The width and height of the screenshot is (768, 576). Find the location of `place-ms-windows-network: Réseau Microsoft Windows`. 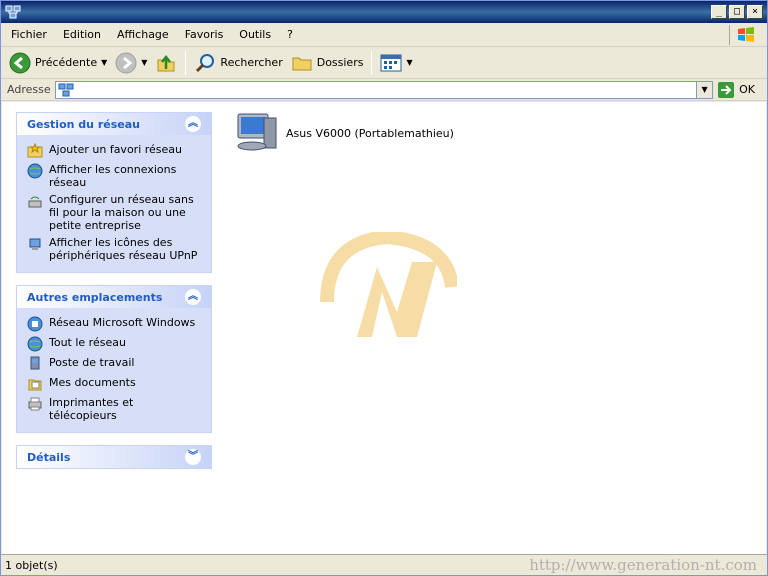

place-ms-windows-network: Réseau Microsoft Windows is located at coordinates (115, 324).